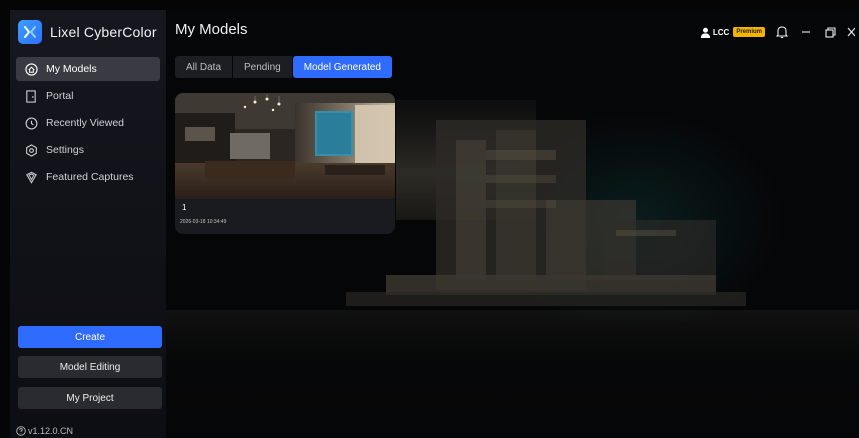  What do you see at coordinates (732, 32) in the screenshot?
I see `user-menu: LCC Premium` at bounding box center [732, 32].